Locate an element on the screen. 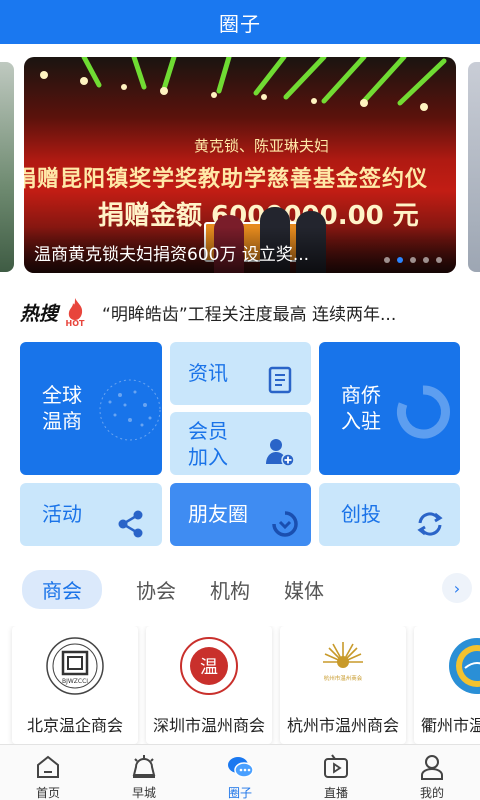 This screenshot has height=800, width=480. global-wenshang-tile: 全球温商 is located at coordinates (91, 408).